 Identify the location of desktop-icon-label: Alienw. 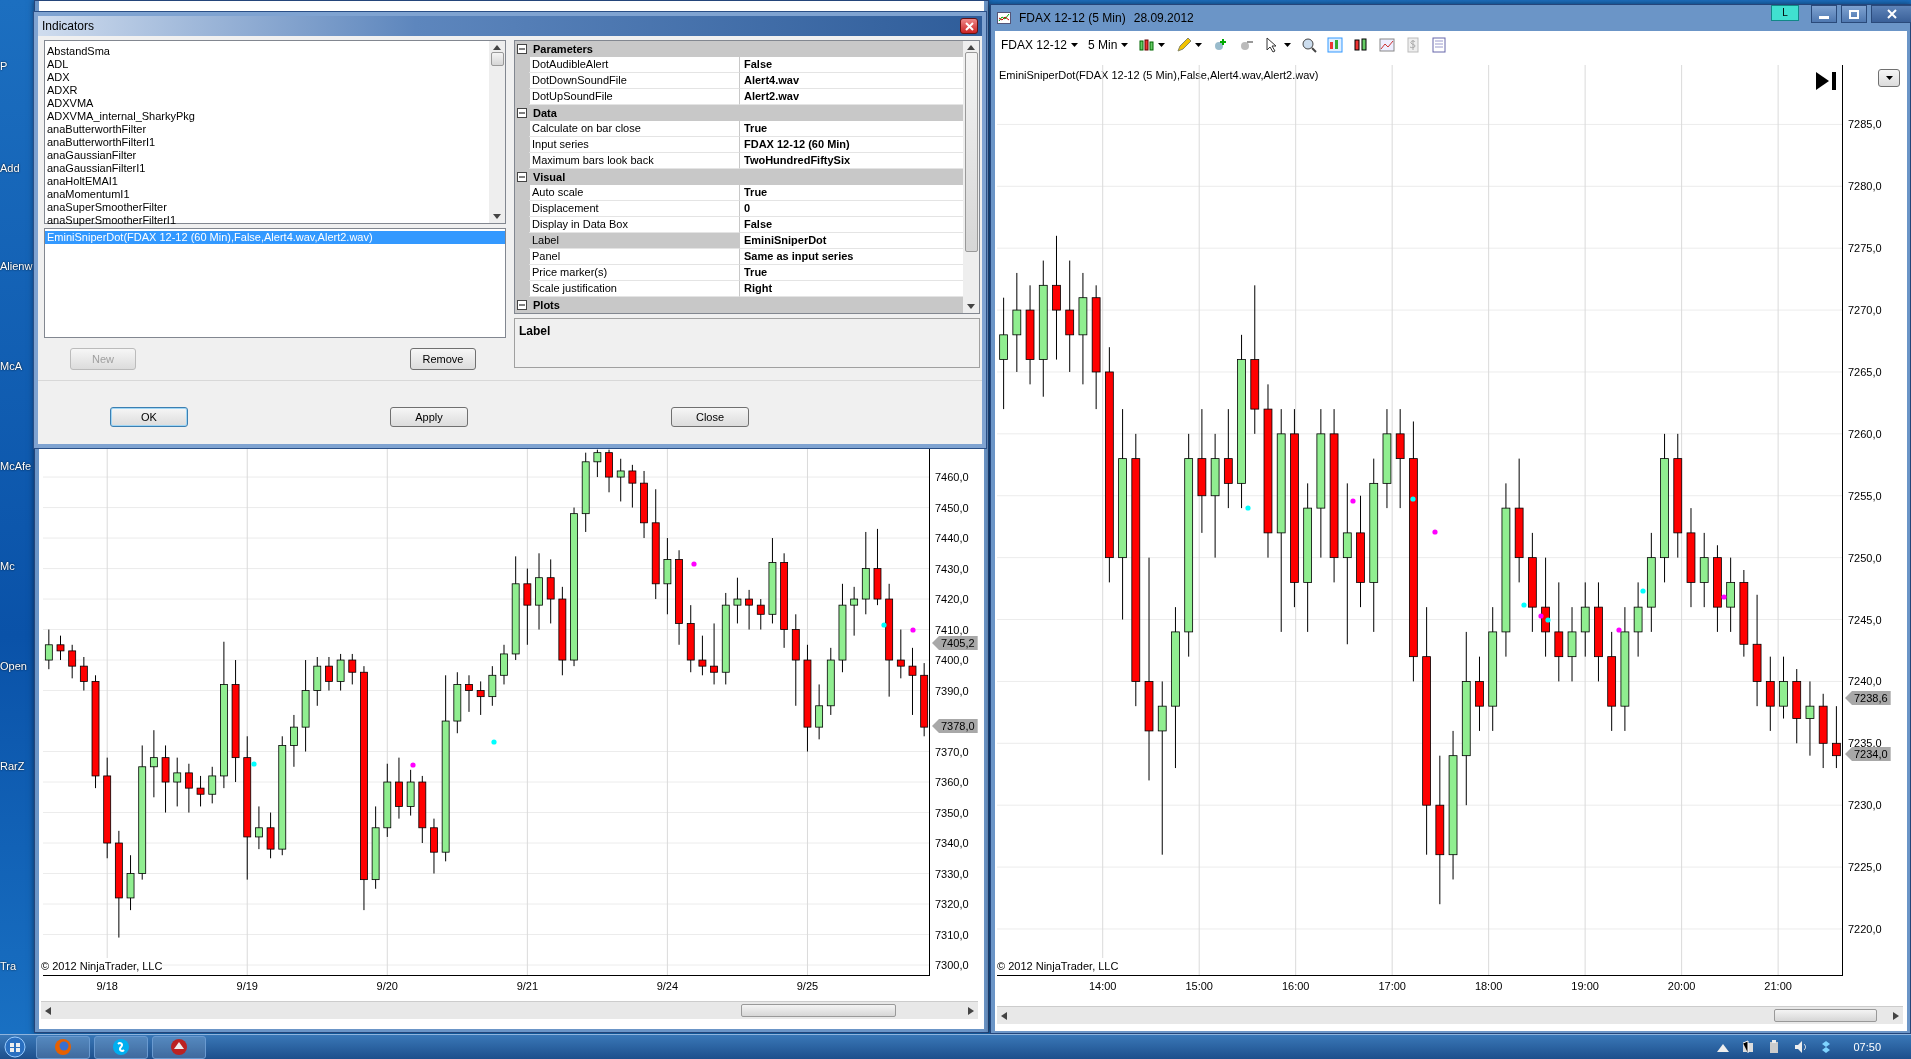
(16, 266).